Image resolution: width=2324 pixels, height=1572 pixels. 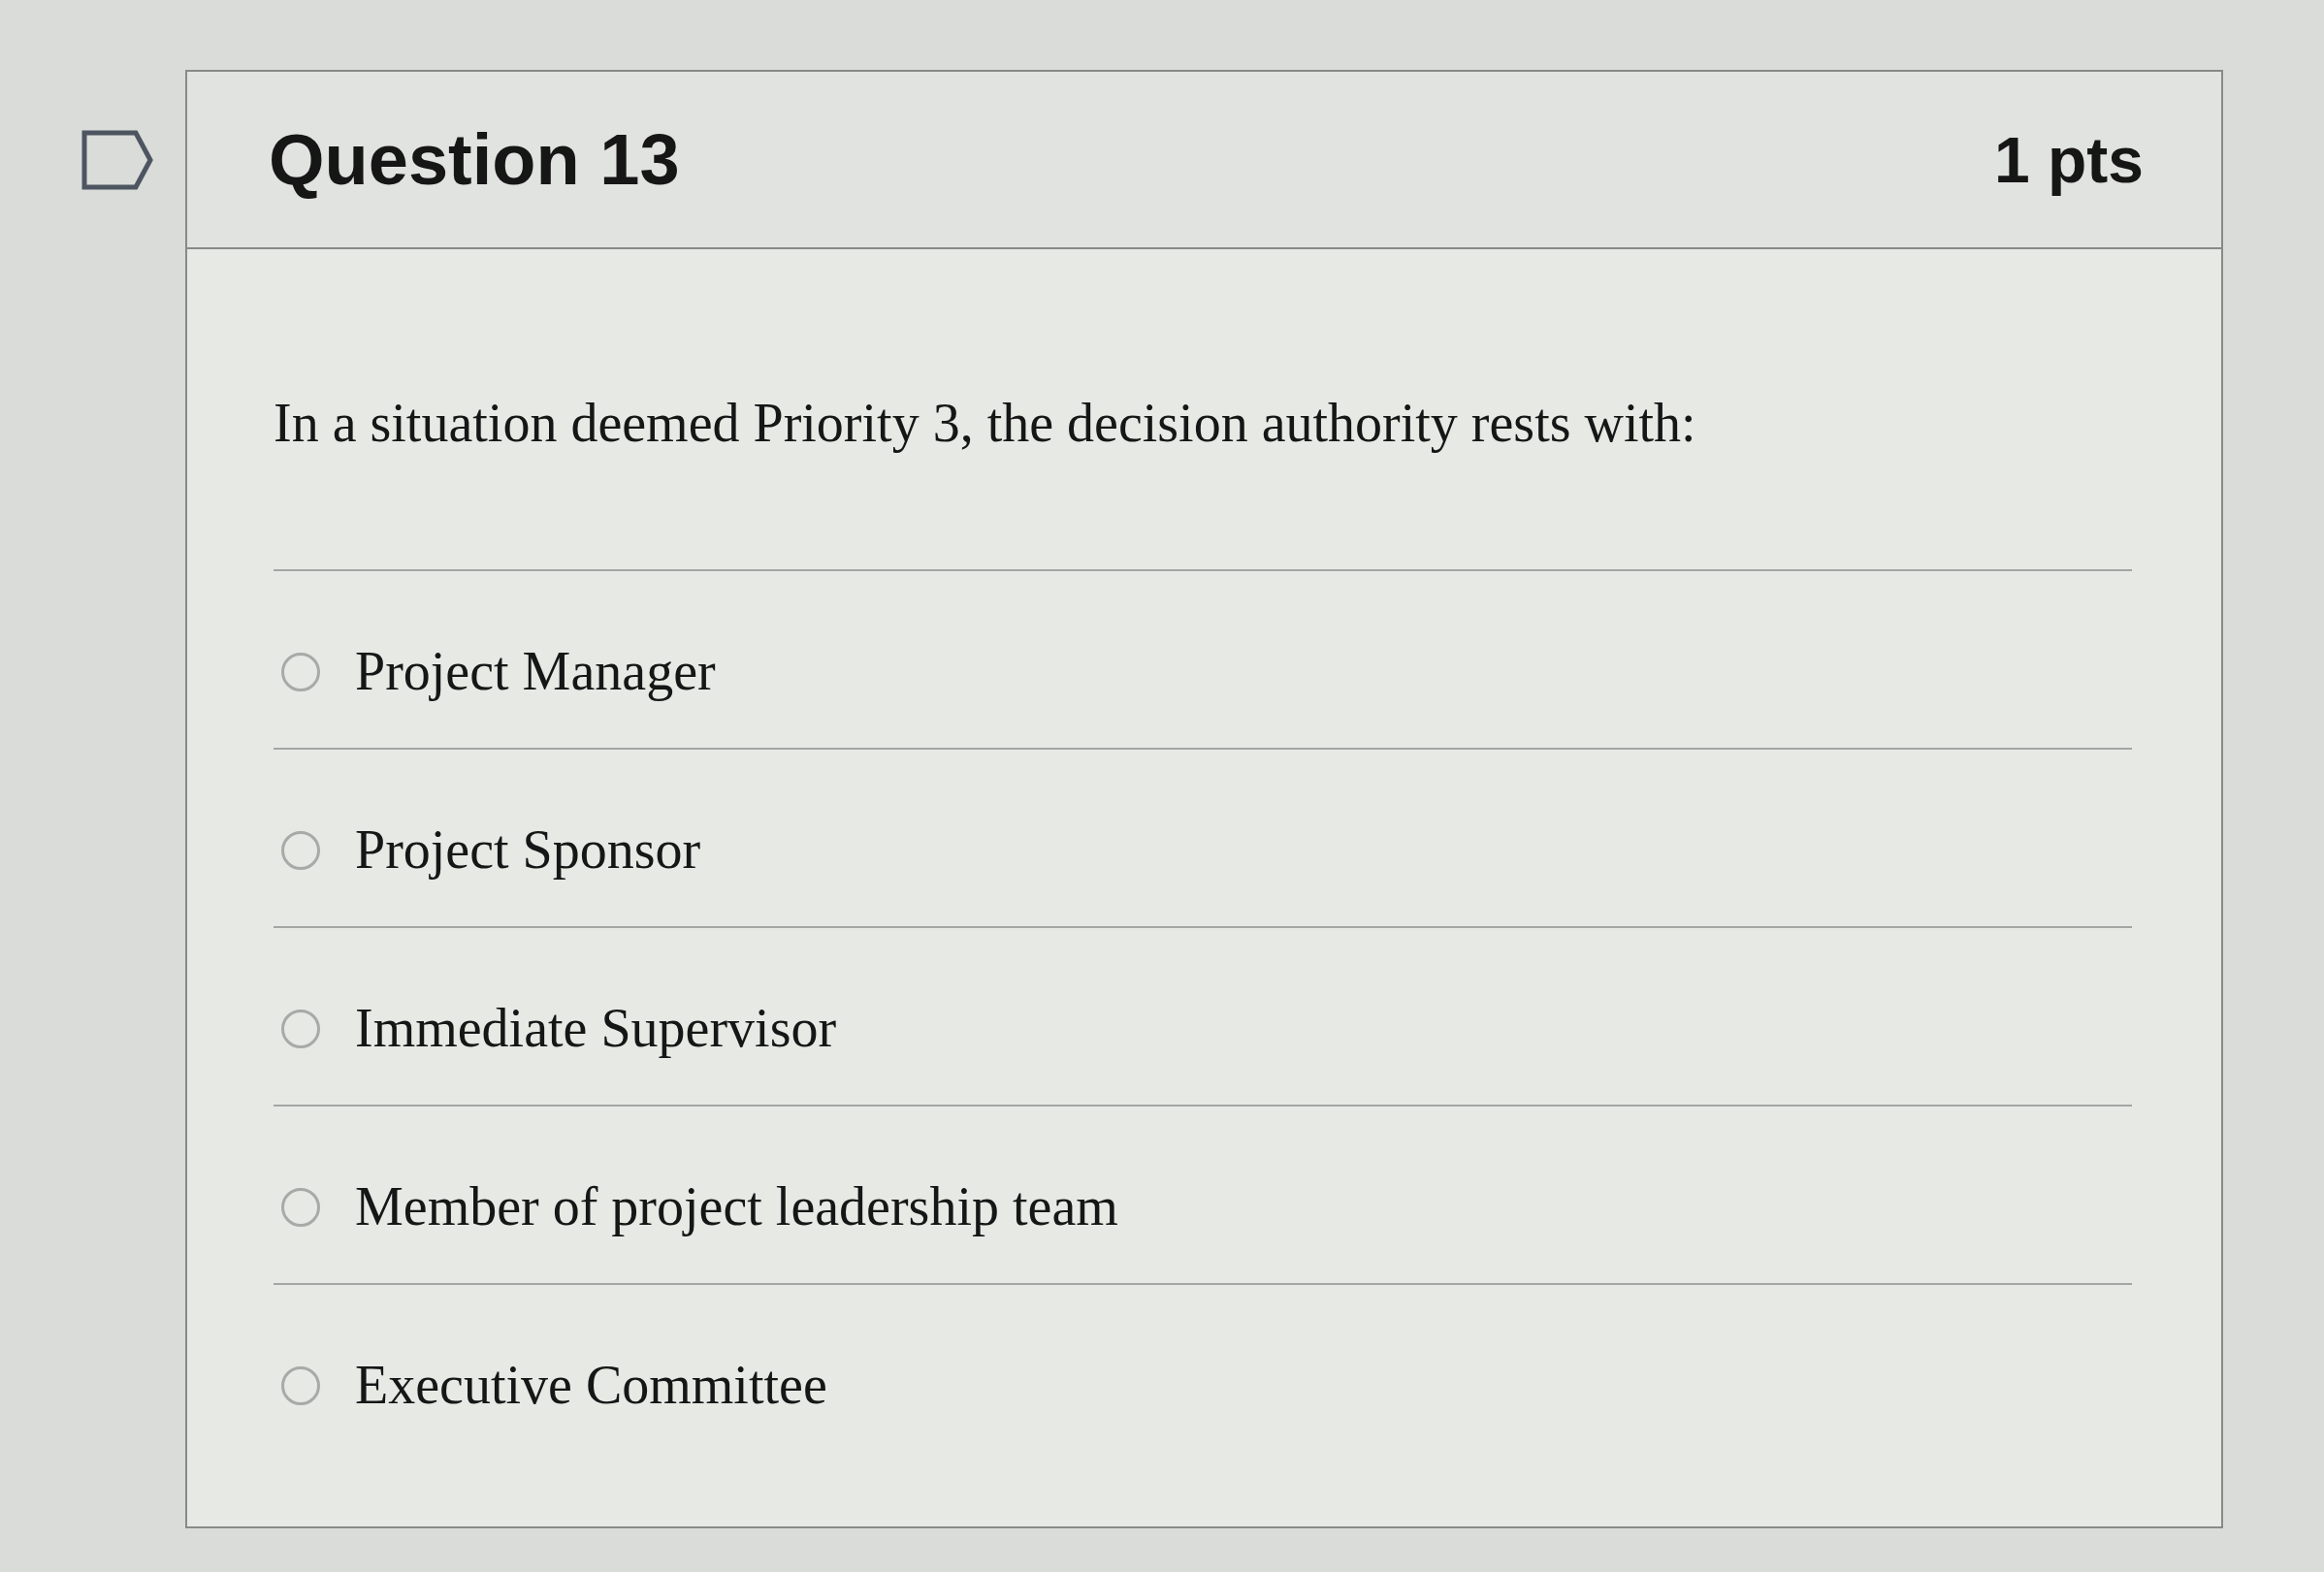 I want to click on answer-option: Project Sponsor, so click(x=528, y=850).